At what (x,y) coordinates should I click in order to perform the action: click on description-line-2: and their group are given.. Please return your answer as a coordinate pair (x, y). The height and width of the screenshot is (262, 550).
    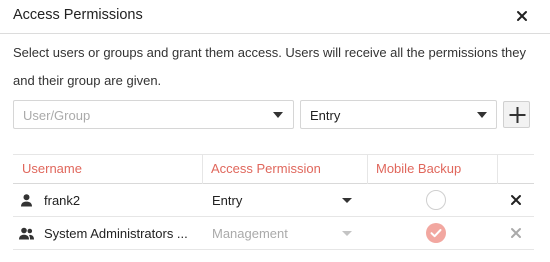
    Looking at the image, I should click on (87, 80).